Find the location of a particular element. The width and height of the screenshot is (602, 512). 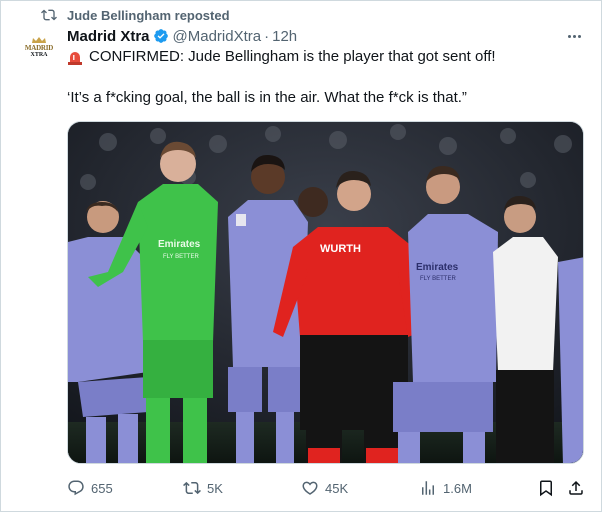

share-button is located at coordinates (576, 488).